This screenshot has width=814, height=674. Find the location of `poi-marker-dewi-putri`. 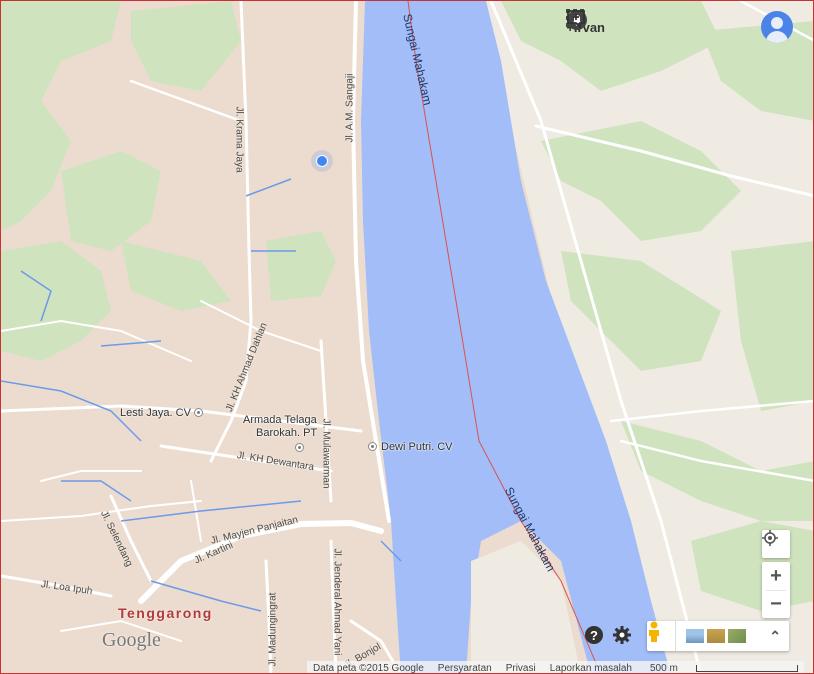

poi-marker-dewi-putri is located at coordinates (372, 446).